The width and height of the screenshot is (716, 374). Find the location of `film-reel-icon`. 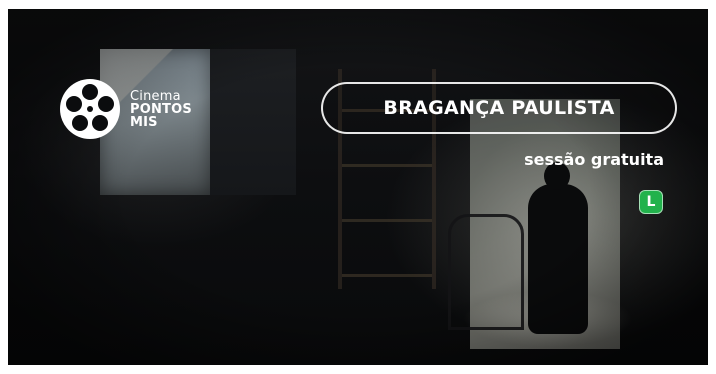

film-reel-icon is located at coordinates (90, 109).